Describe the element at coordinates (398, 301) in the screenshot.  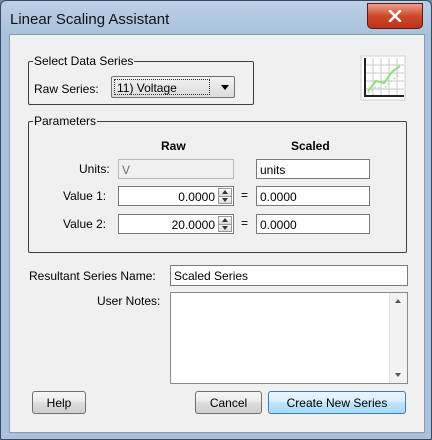
I see `scroll-up-icon` at that location.